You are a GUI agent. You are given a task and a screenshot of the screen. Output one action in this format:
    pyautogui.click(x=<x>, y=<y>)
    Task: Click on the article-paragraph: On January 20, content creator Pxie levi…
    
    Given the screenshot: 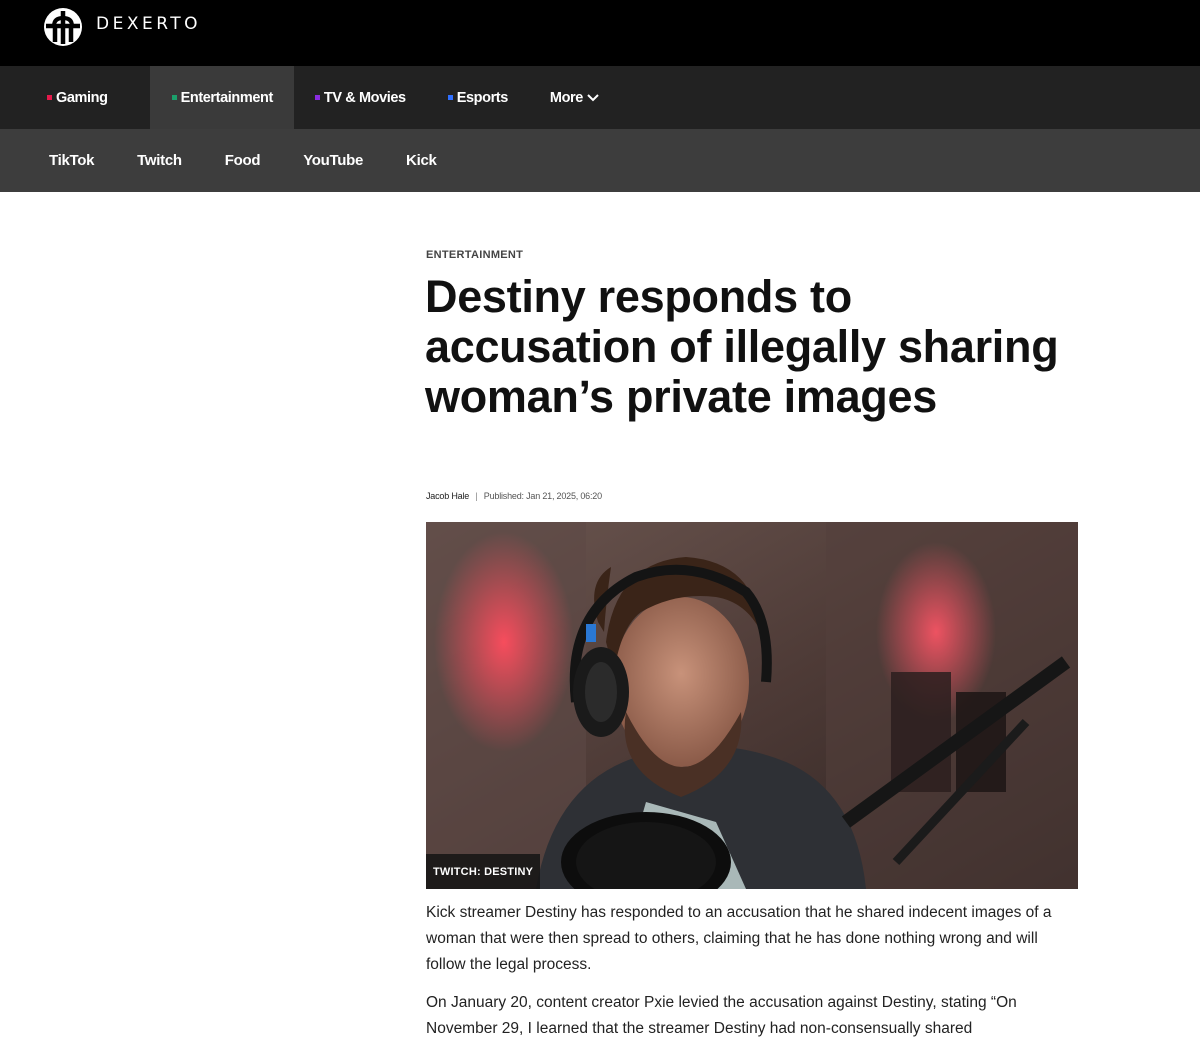 What is the action you would take?
    pyautogui.click(x=721, y=1015)
    